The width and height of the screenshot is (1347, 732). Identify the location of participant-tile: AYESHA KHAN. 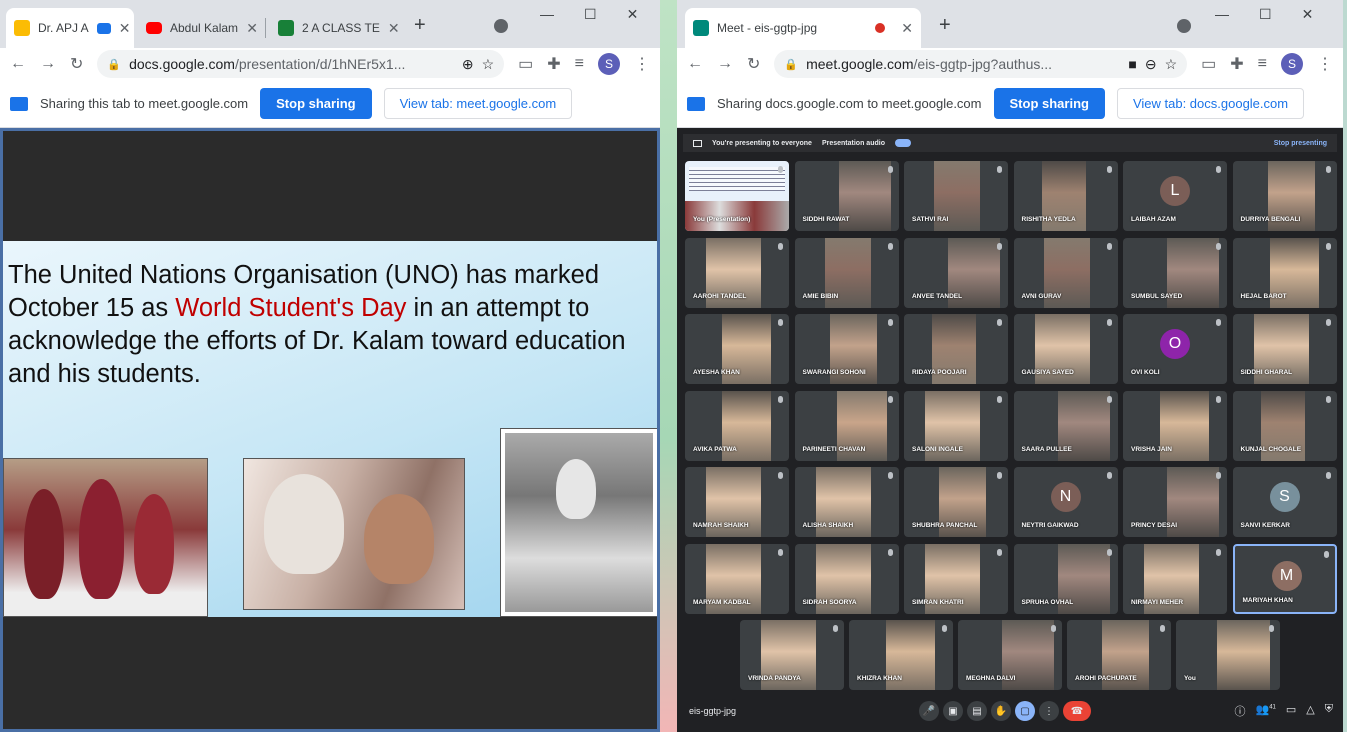
(737, 349).